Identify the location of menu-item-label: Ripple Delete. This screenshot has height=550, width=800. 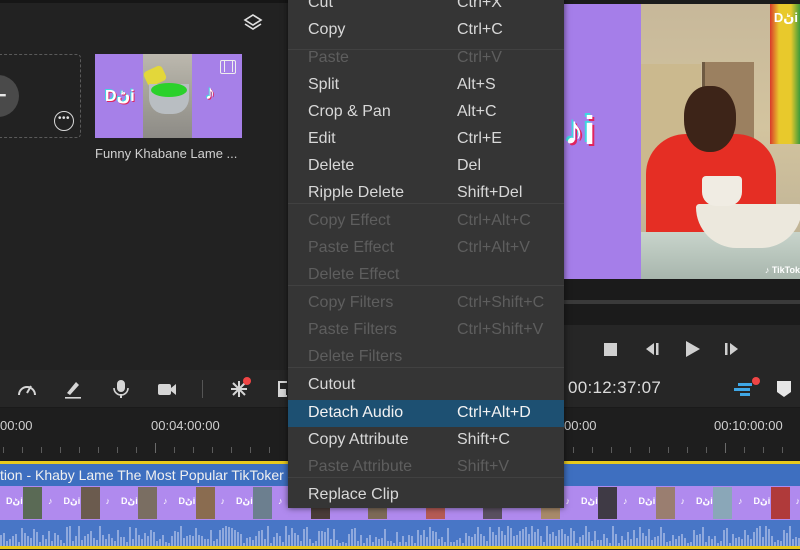
(356, 192).